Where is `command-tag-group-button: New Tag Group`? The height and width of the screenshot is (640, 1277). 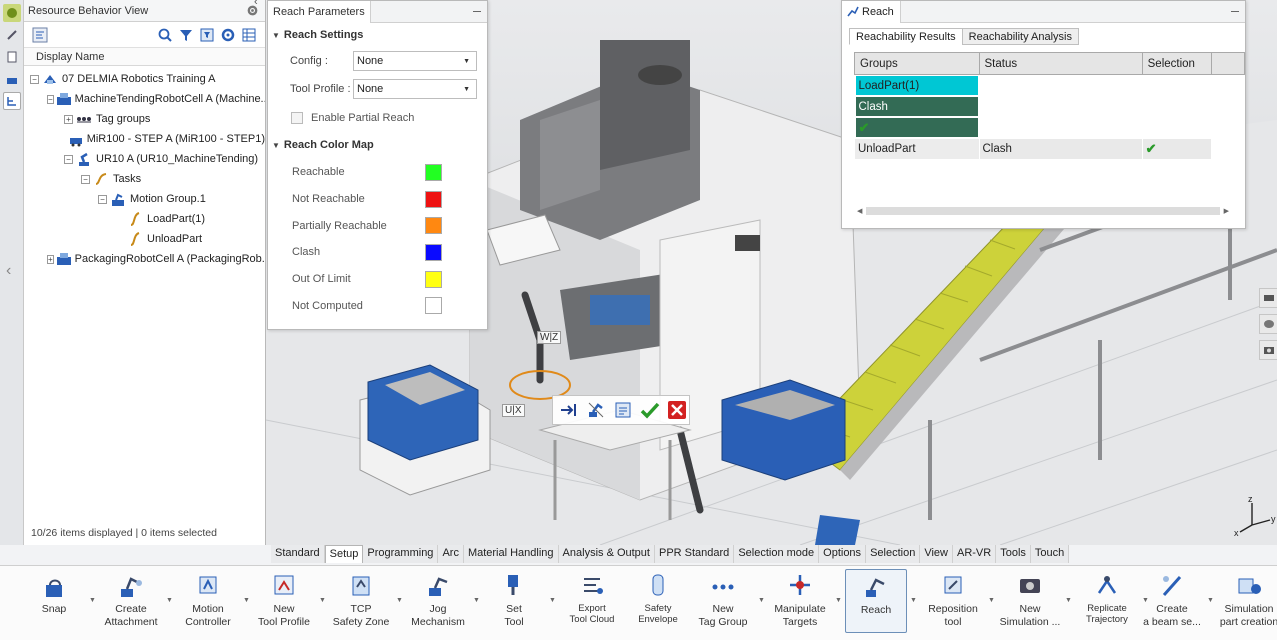
command-tag-group-button: New Tag Group is located at coordinates (723, 601).